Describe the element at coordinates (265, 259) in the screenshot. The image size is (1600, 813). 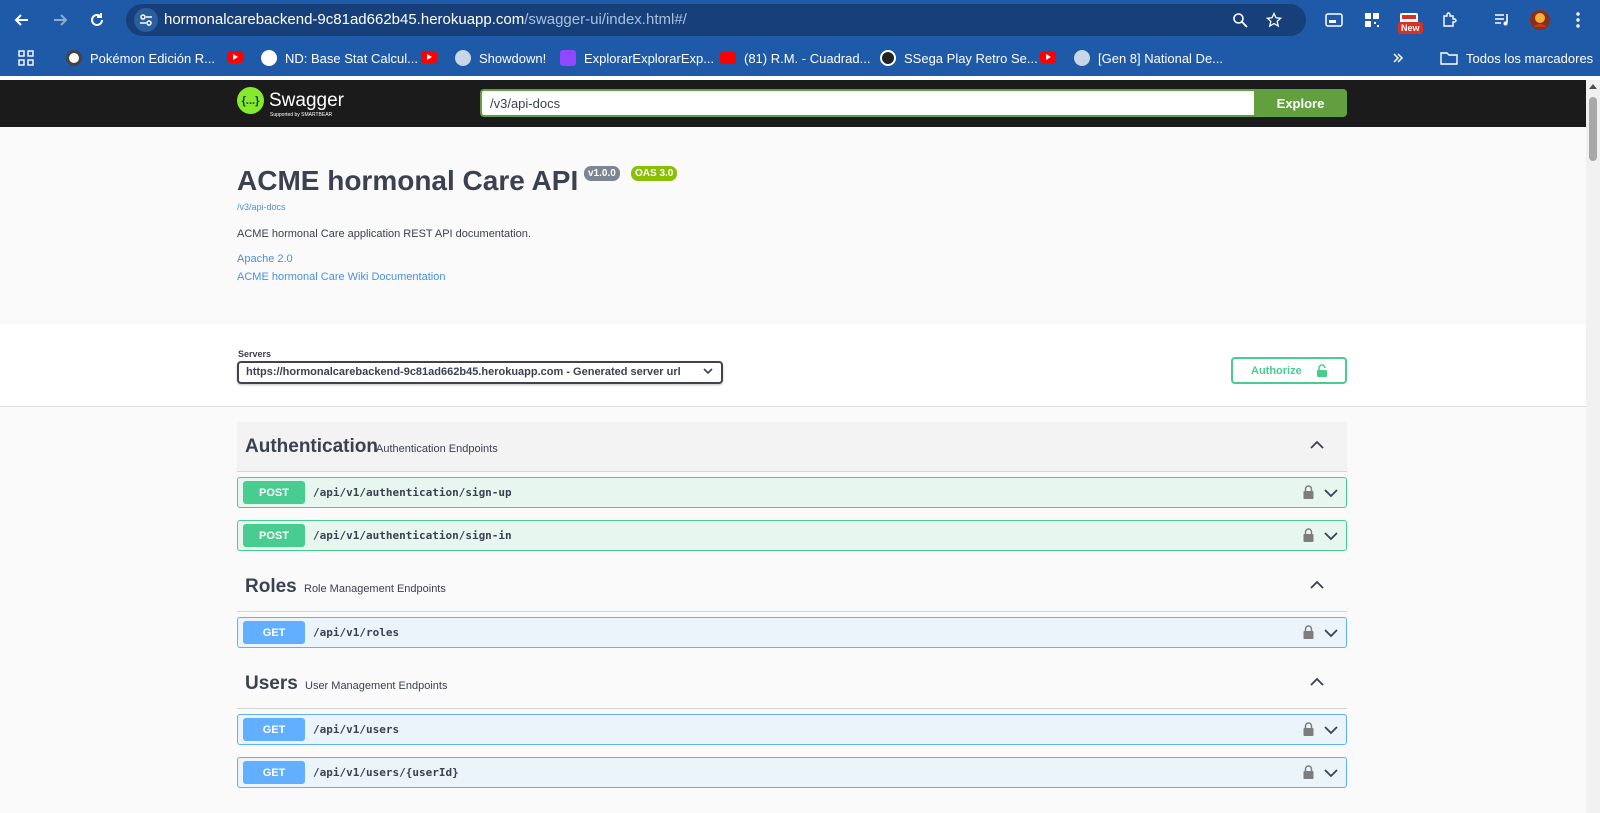
I see `license-link: Apache 2.0` at that location.